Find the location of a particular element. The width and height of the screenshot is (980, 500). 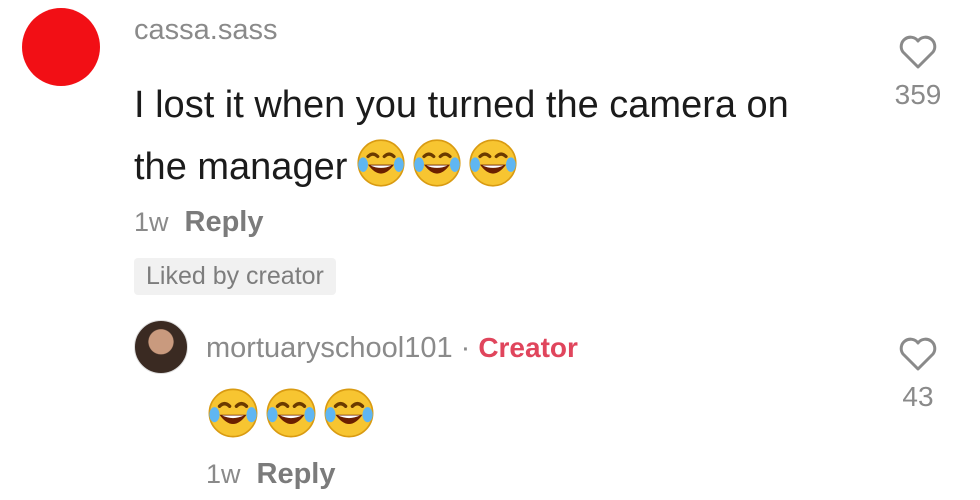

comment-like: 359 is located at coordinates (918, 72).